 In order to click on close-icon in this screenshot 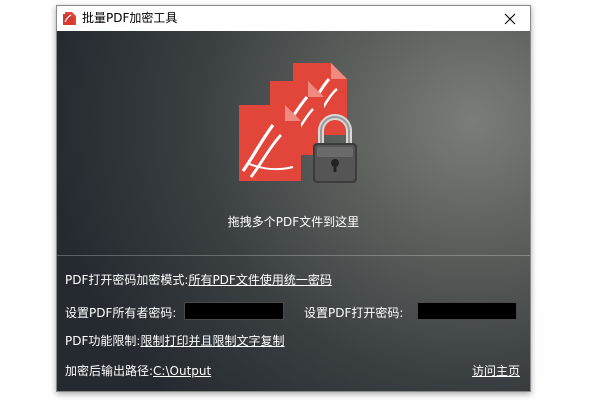, I will do `click(510, 18)`.